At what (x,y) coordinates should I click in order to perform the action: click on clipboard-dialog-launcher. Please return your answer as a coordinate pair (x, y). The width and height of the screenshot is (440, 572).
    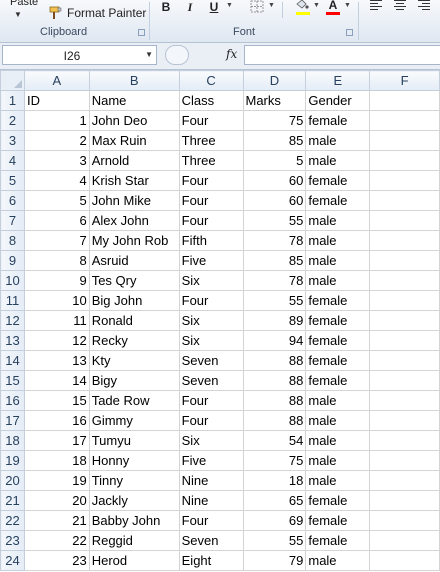
    Looking at the image, I should click on (141, 32).